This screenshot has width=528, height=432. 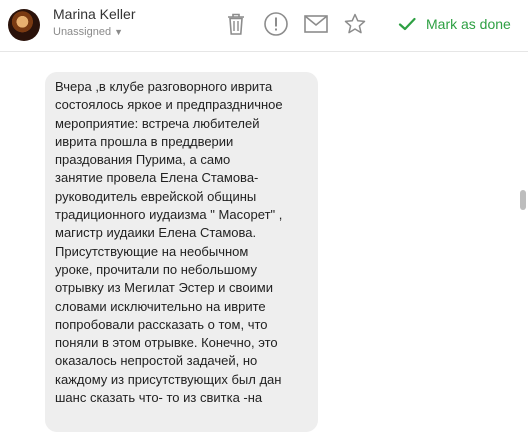 What do you see at coordinates (355, 24) in the screenshot?
I see `star-icon` at bounding box center [355, 24].